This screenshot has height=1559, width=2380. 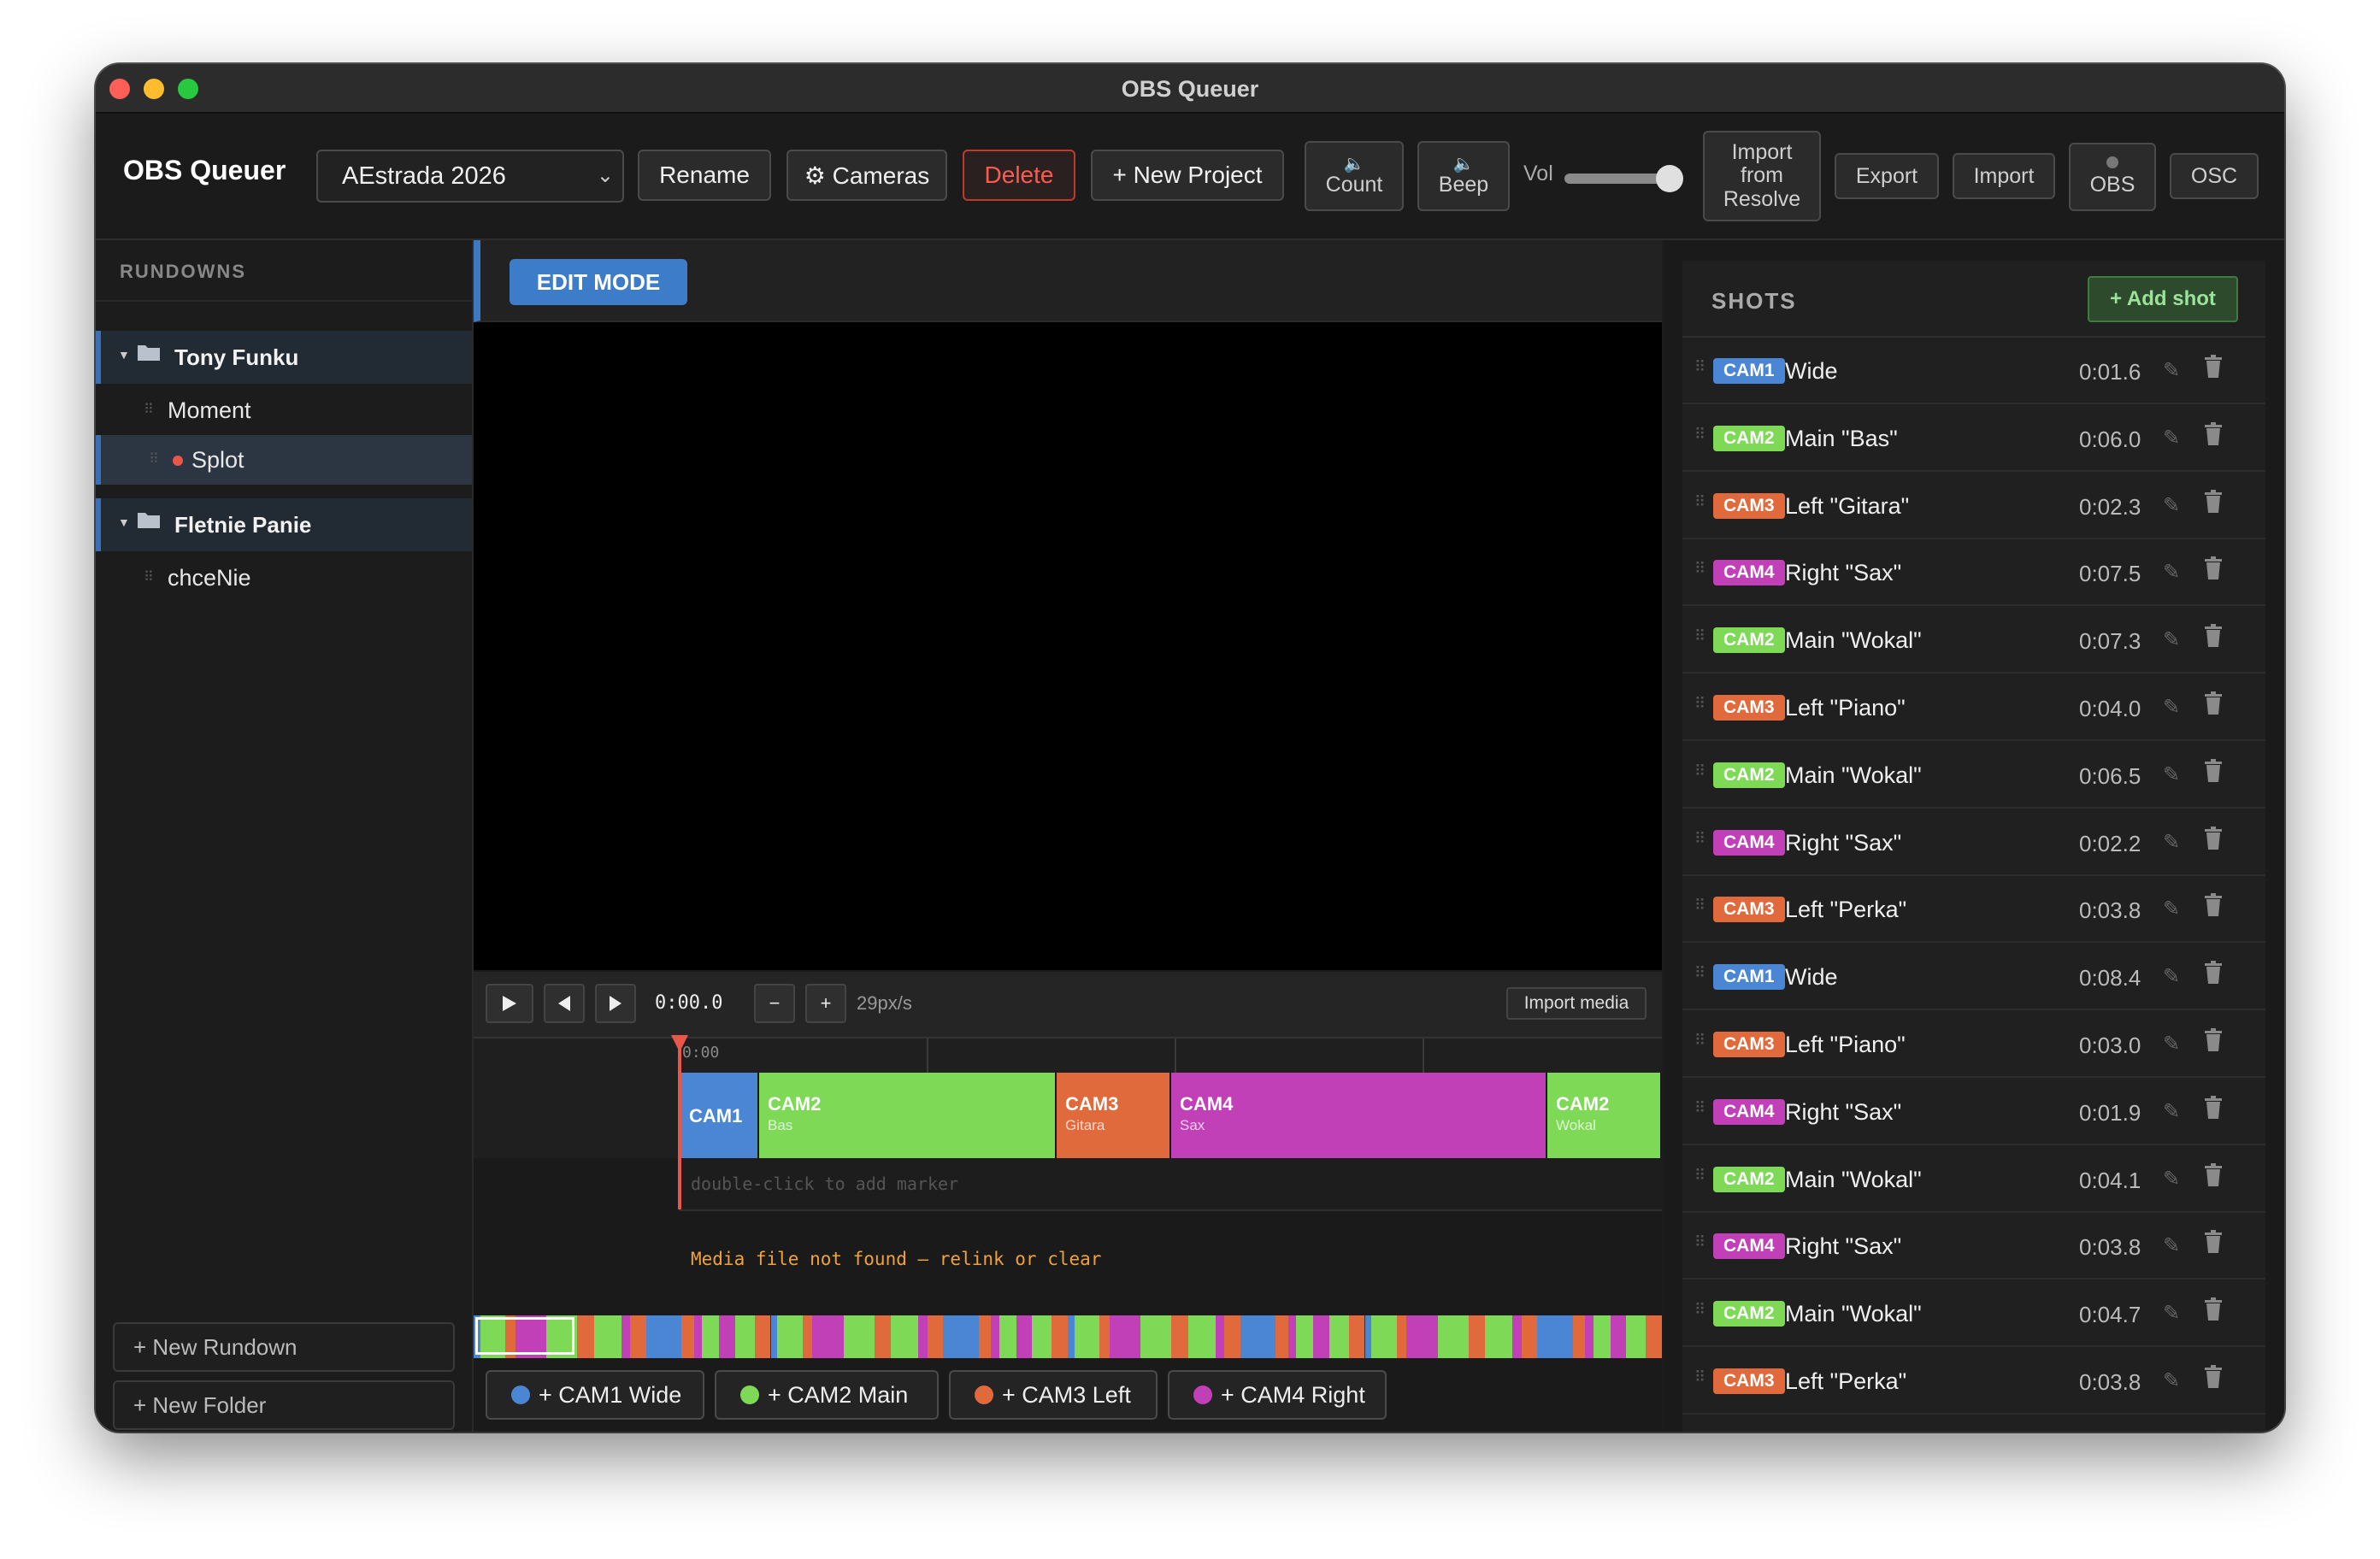 What do you see at coordinates (2110, 372) in the screenshot?
I see `shot-duration: 0:01.6` at bounding box center [2110, 372].